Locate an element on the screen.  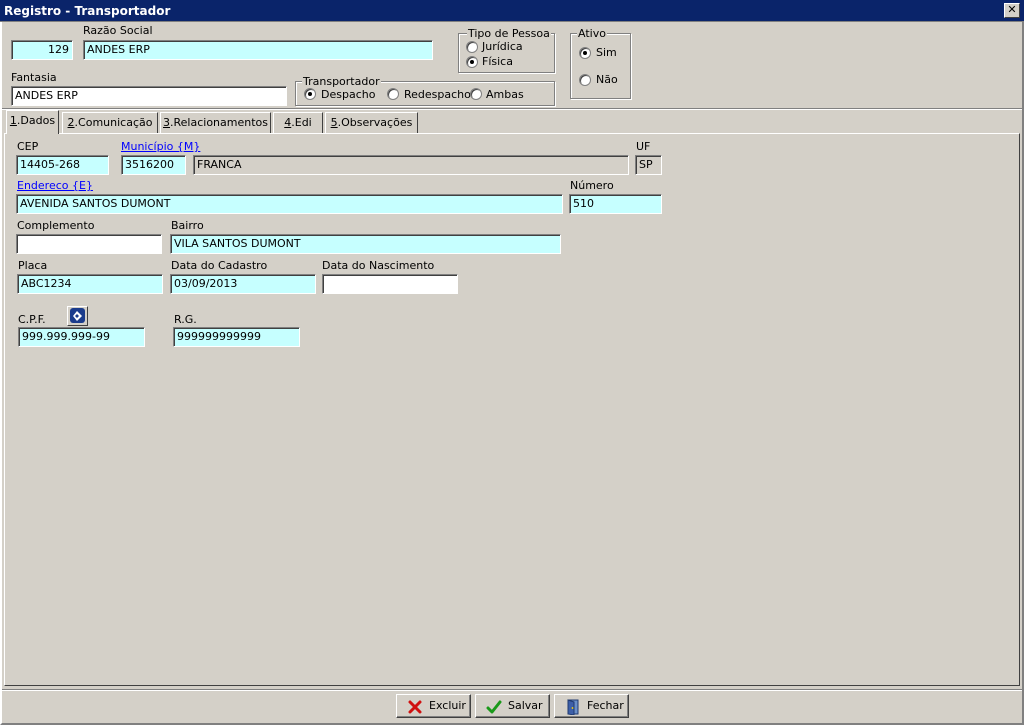
transportador-legend: Transportador is located at coordinates (341, 81).